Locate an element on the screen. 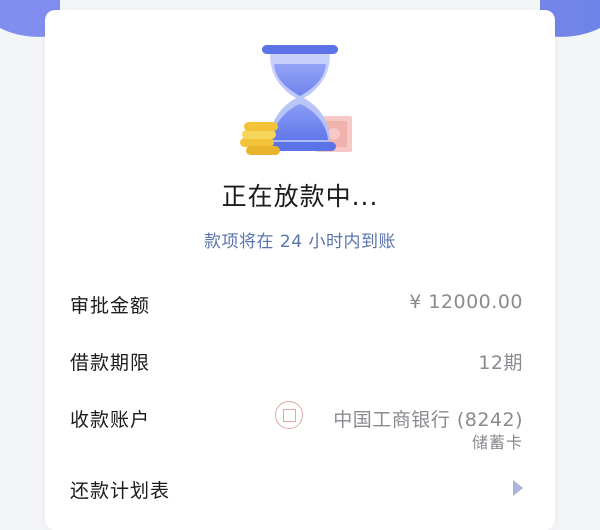 This screenshot has width=600, height=530. status-subtitle: 款项将在 24 小时内到账 is located at coordinates (300, 242).